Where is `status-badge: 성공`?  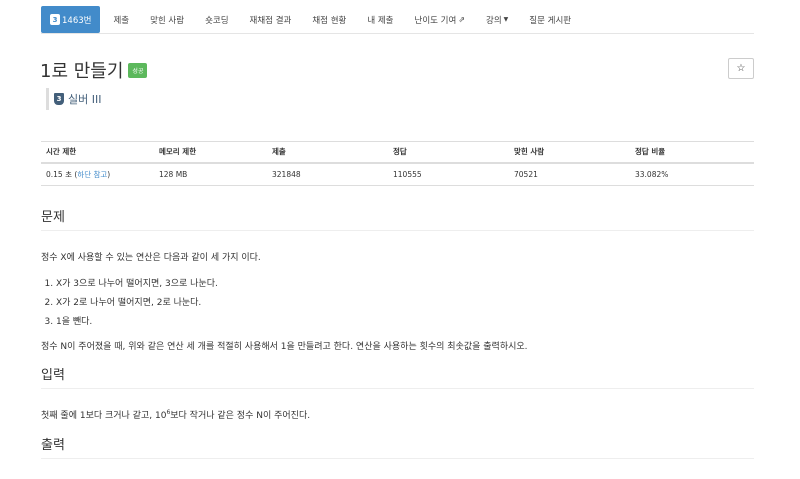 status-badge: 성공 is located at coordinates (138, 70).